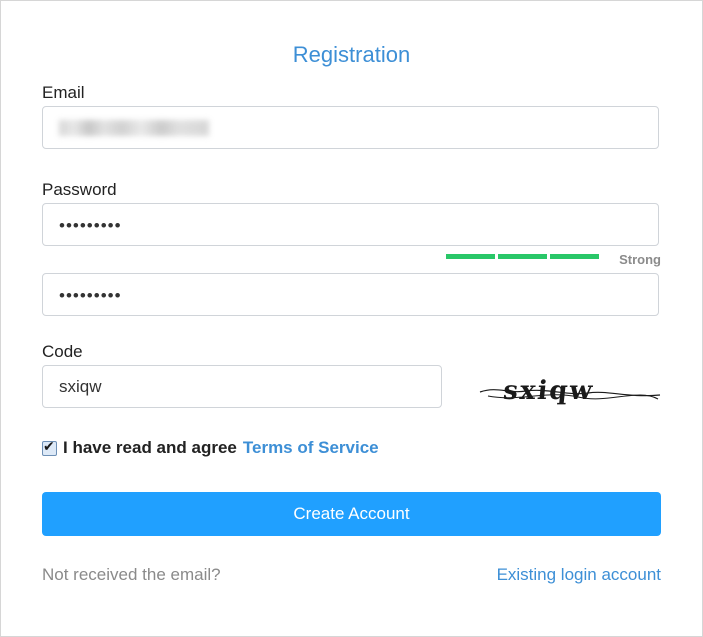 This screenshot has height=637, width=703. What do you see at coordinates (351, 54) in the screenshot?
I see `page-title: Registration` at bounding box center [351, 54].